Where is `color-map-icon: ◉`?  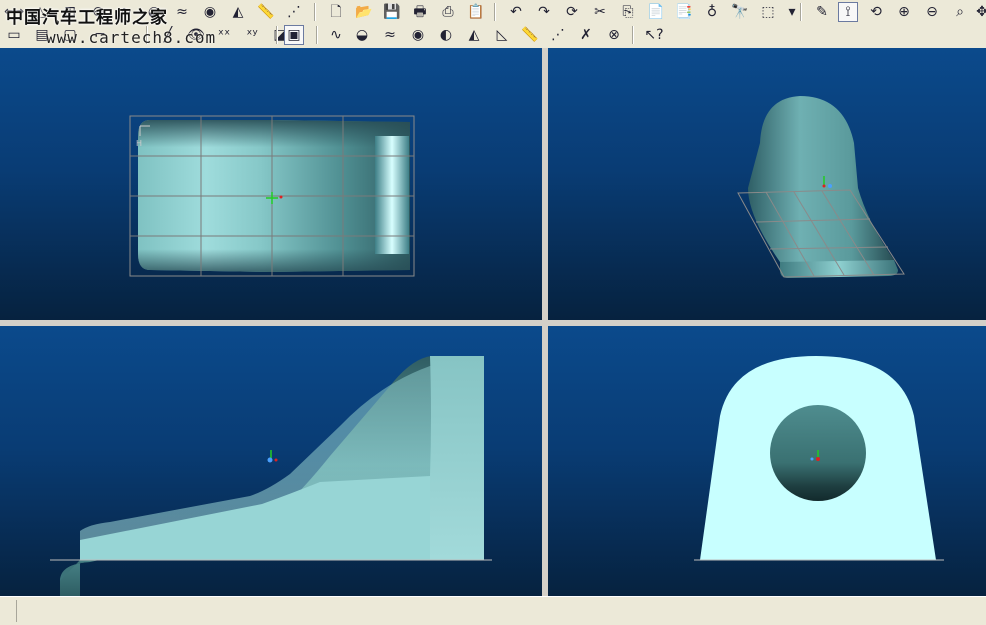 color-map-icon: ◉ is located at coordinates (210, 12).